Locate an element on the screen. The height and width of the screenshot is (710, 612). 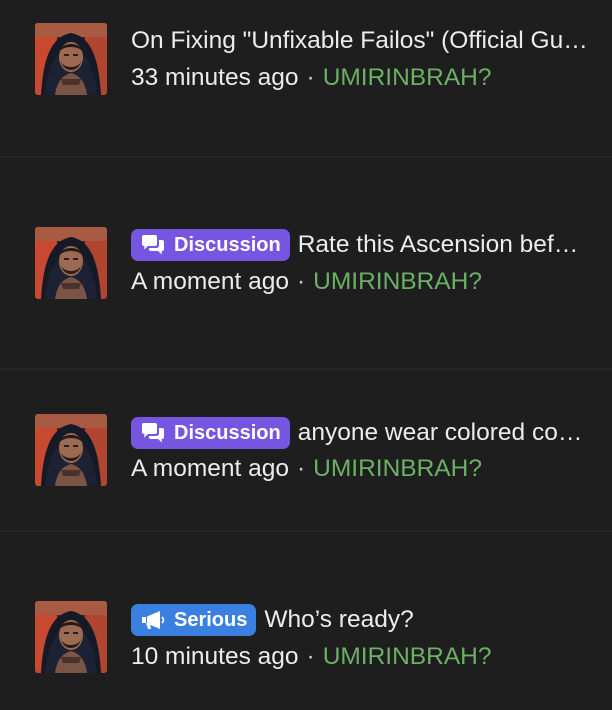
thread-title: Who’s ready? is located at coordinates (427, 620).